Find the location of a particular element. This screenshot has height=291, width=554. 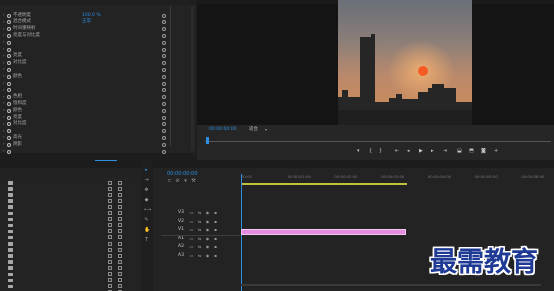

lift-icon: ⬓ is located at coordinates (459, 151).